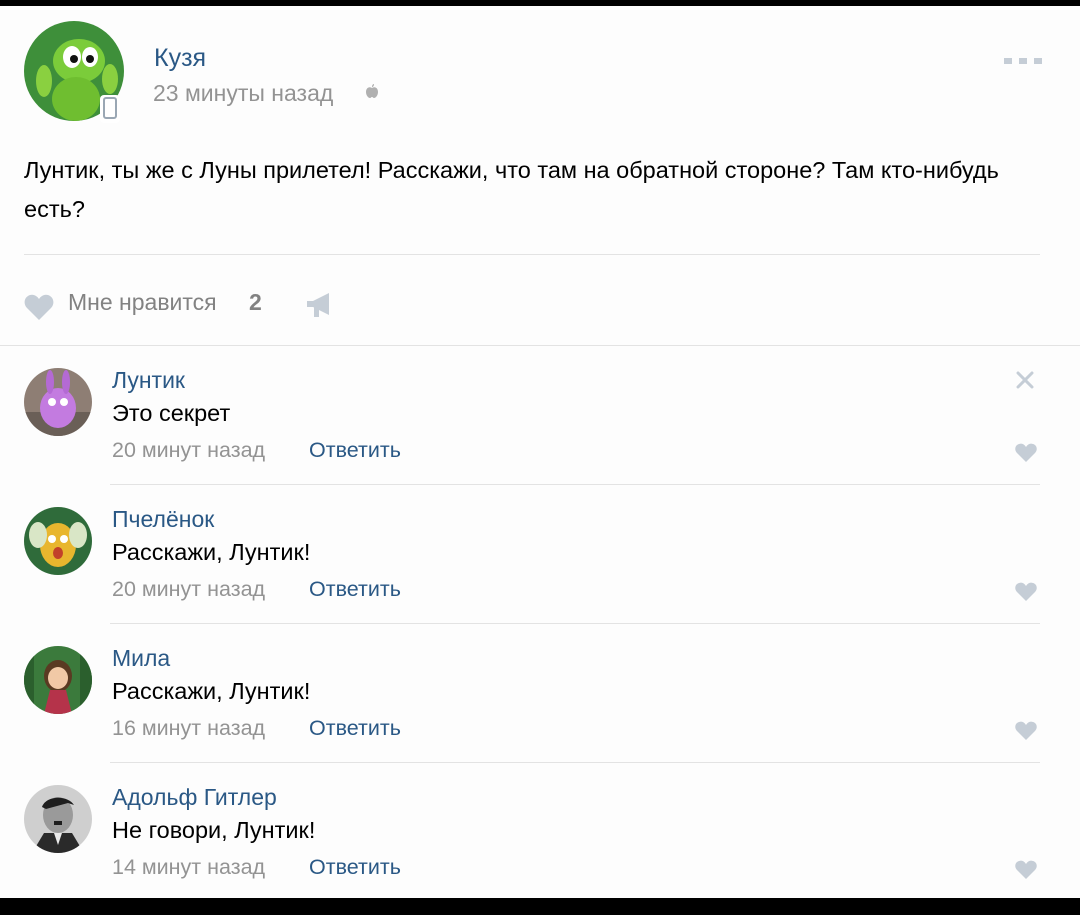  What do you see at coordinates (163, 519) in the screenshot?
I see `commenter-name: Пчелёнок` at bounding box center [163, 519].